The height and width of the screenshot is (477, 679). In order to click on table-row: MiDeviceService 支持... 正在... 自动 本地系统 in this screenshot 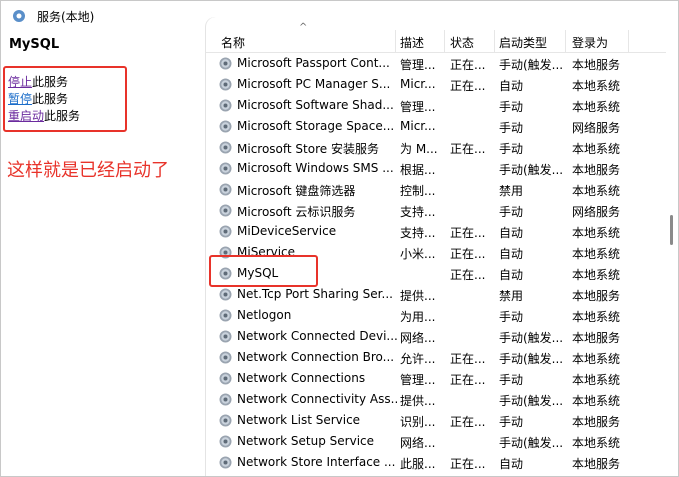, I will do `click(436, 231)`.